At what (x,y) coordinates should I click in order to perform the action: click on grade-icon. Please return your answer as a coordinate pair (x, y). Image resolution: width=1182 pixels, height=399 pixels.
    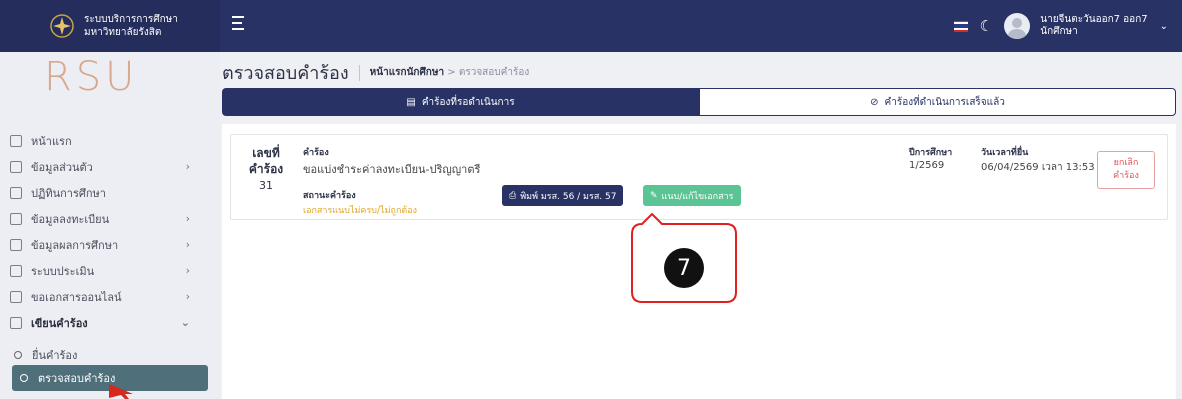
    Looking at the image, I should click on (16, 245).